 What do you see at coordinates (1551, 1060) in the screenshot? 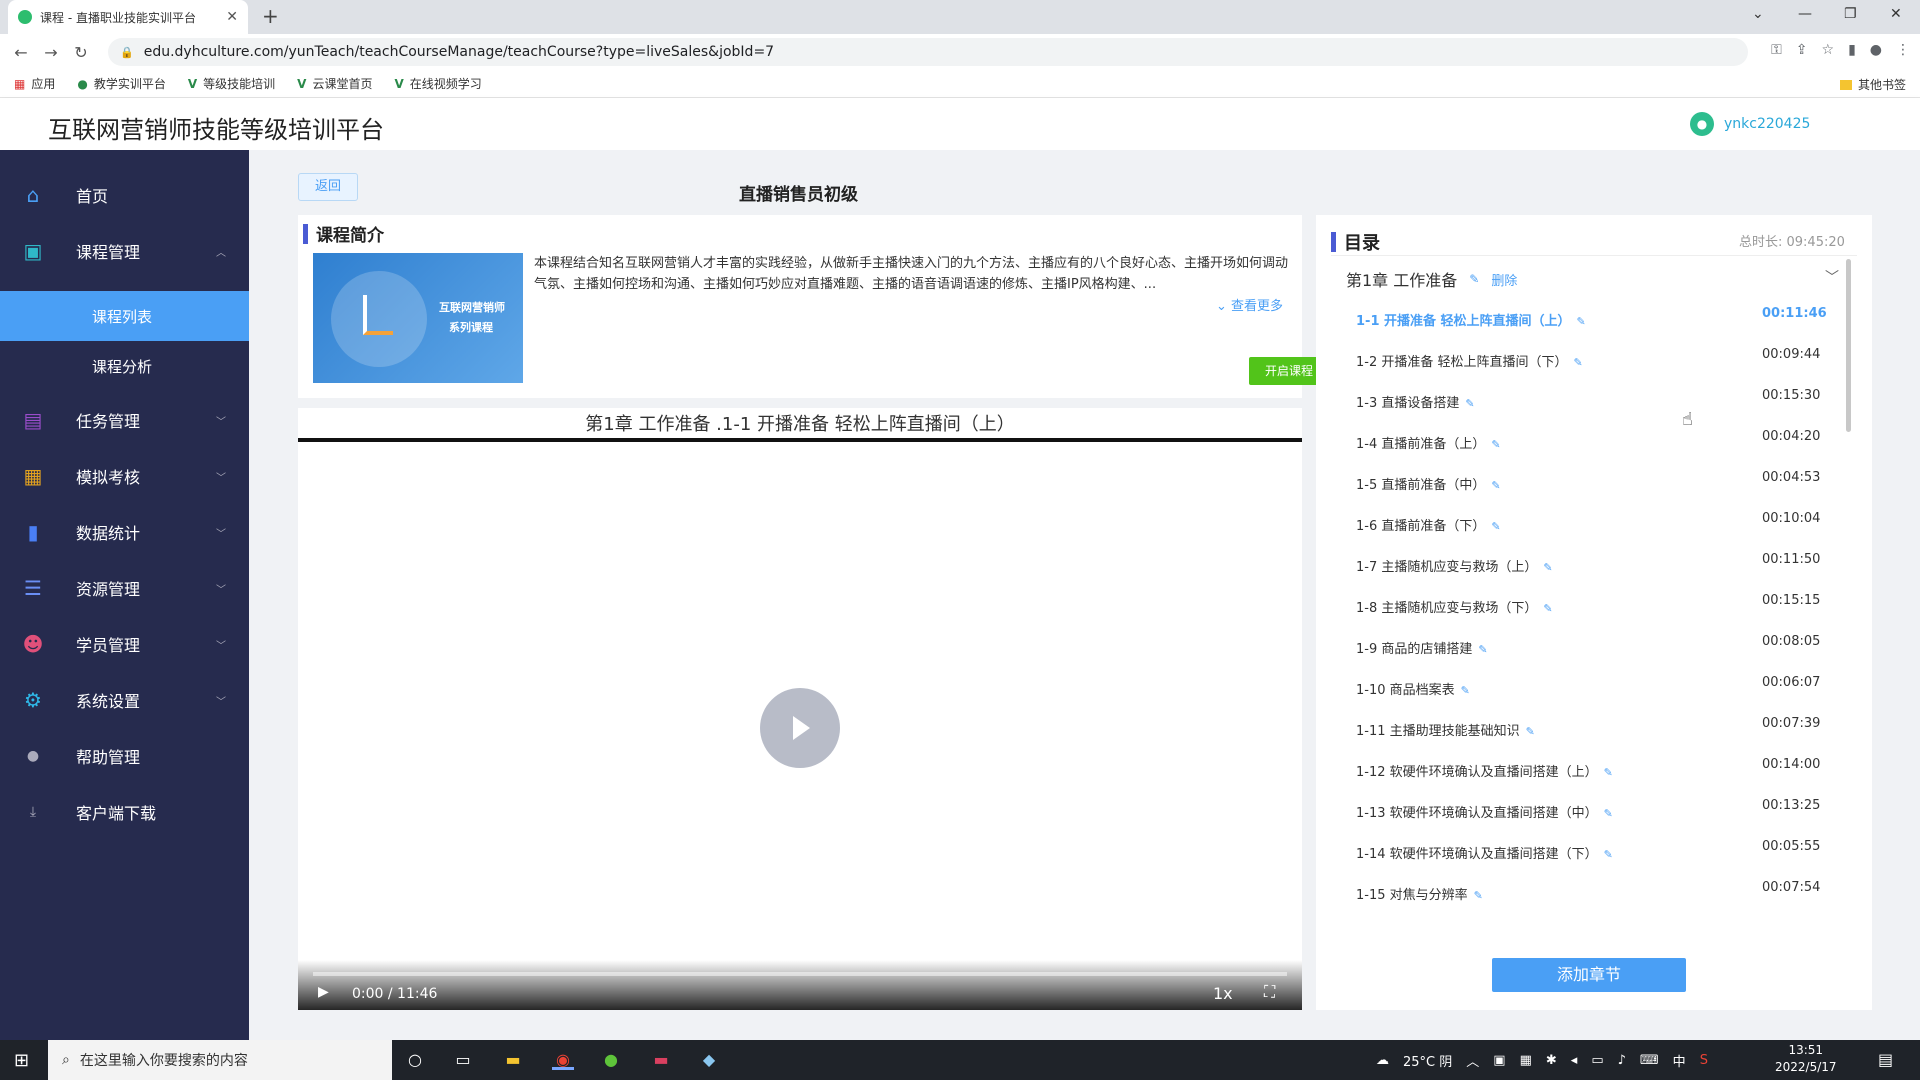
I see `bluetooth-icon: ✱` at bounding box center [1551, 1060].